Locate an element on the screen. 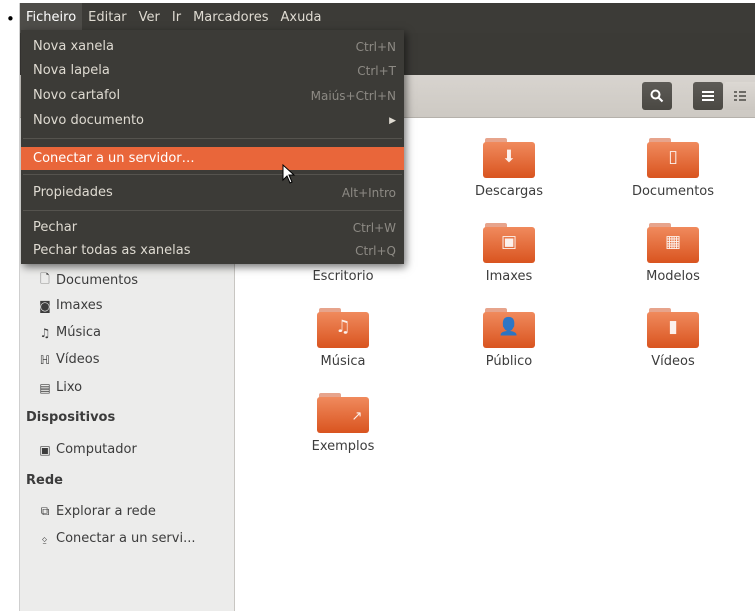  camera-icon: ◙ is located at coordinates (45, 305).